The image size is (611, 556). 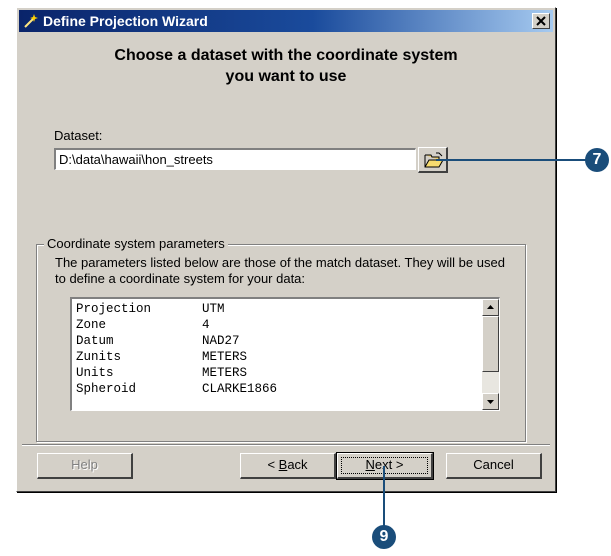 I want to click on groupbox-legend: Coordinate system parameters, so click(x=136, y=243).